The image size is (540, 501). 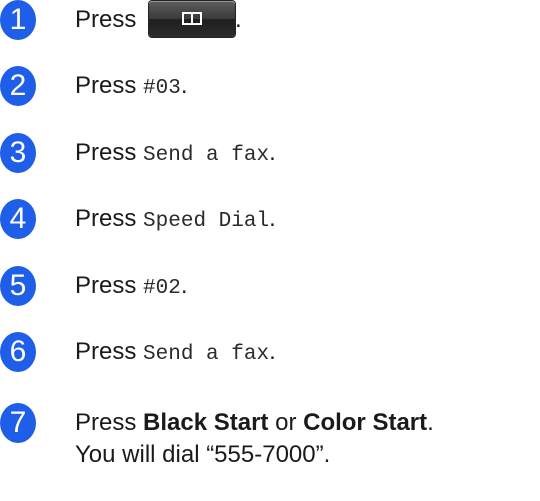 I want to click on step-text: Press Speed Dial., so click(x=175, y=218).